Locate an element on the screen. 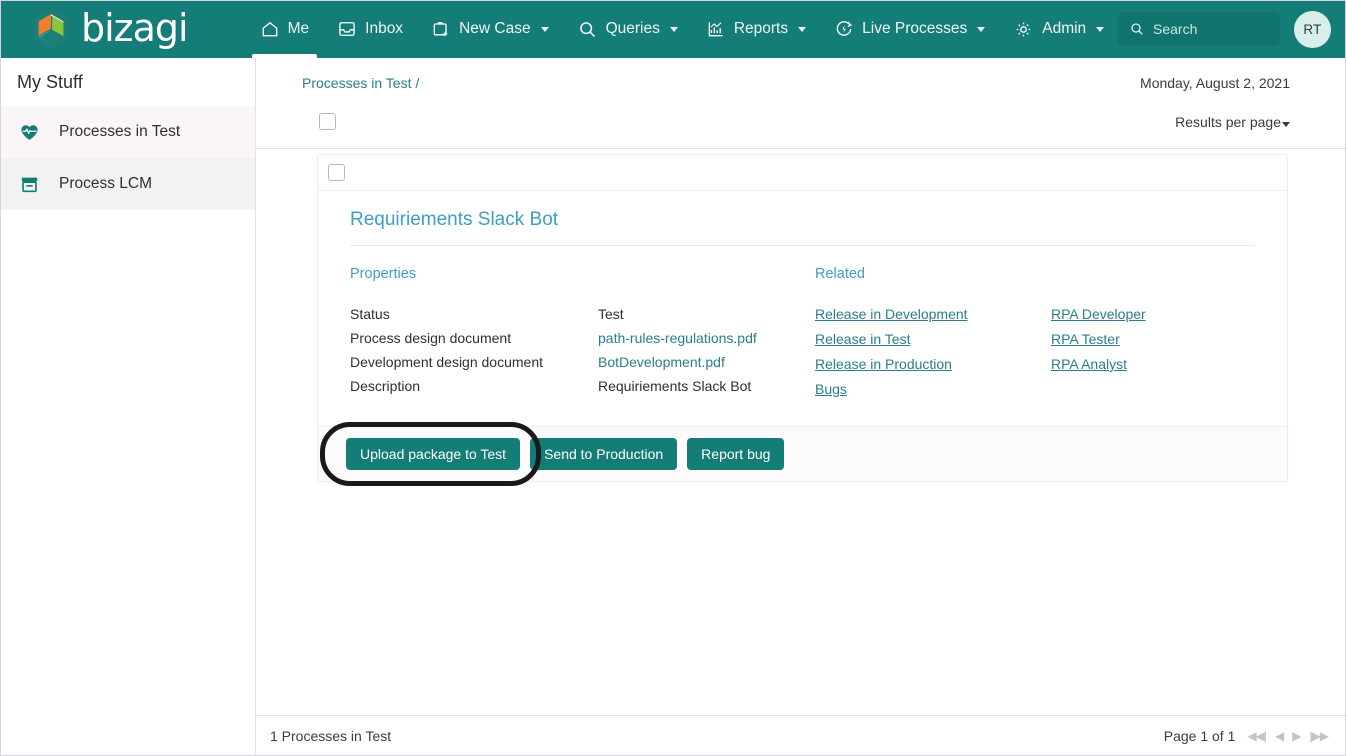 The image size is (1346, 756). live-processes-icon is located at coordinates (844, 28).